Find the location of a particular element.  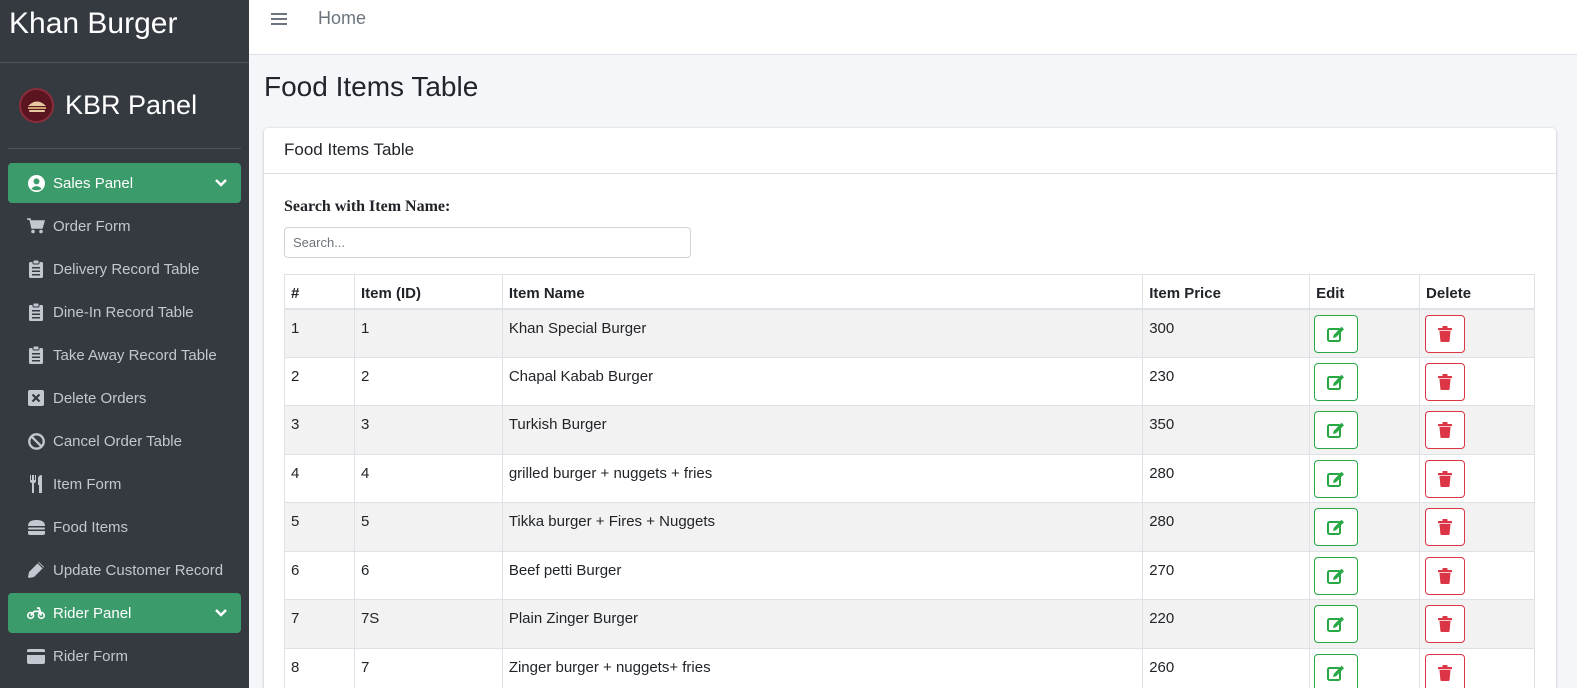

cell-item-name: Zinger burger + nuggets+ fries is located at coordinates (822, 667).